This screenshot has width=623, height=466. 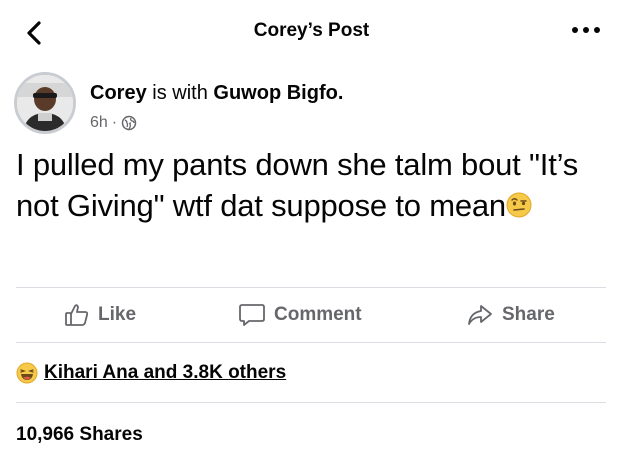 I want to click on post-author-row: Corey is with Guwop Bigfo. 6h ·, so click(x=309, y=107).